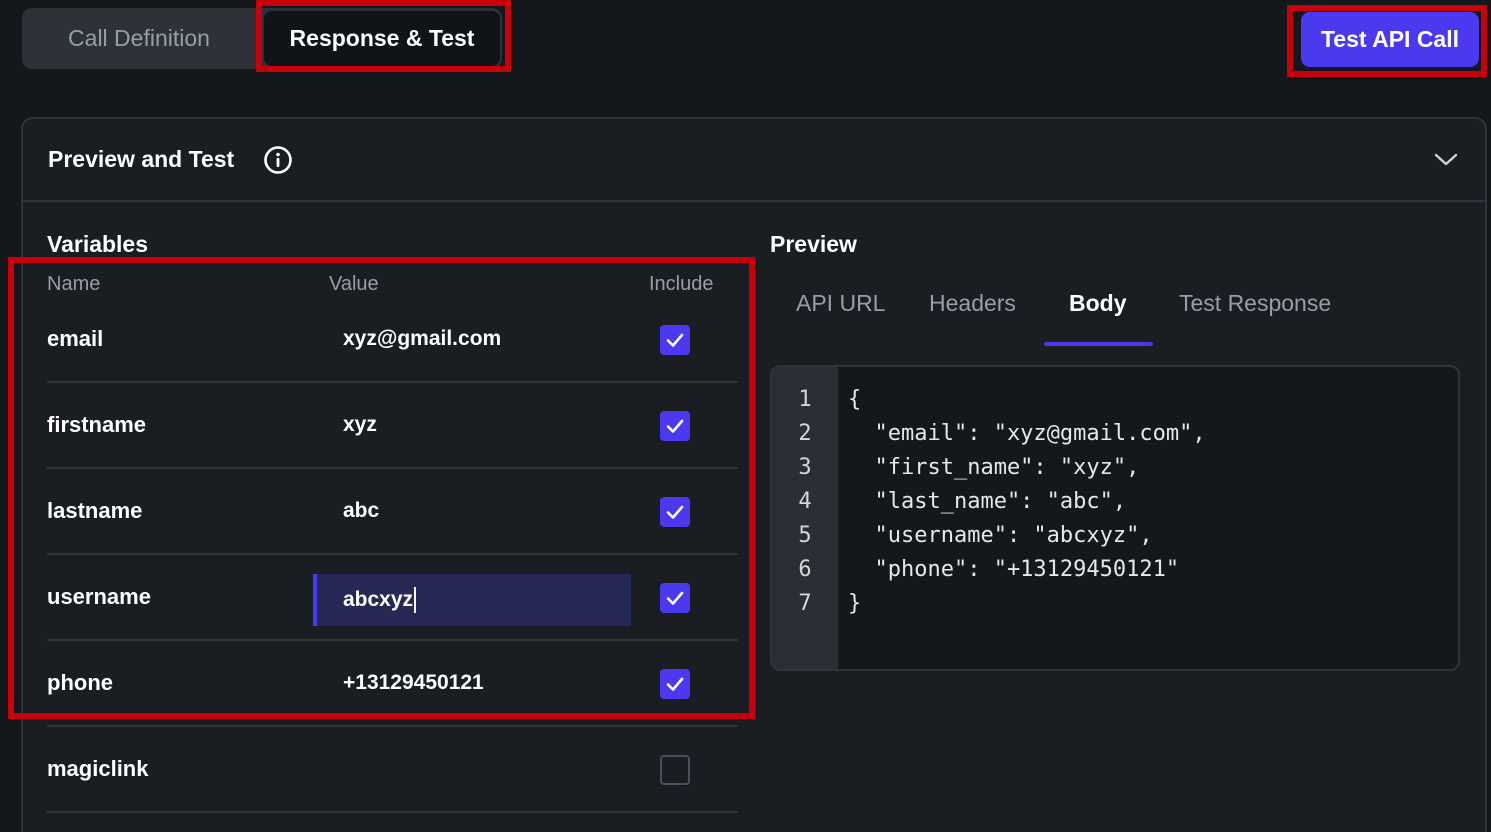  What do you see at coordinates (805, 535) in the screenshot?
I see `line-number: 5` at bounding box center [805, 535].